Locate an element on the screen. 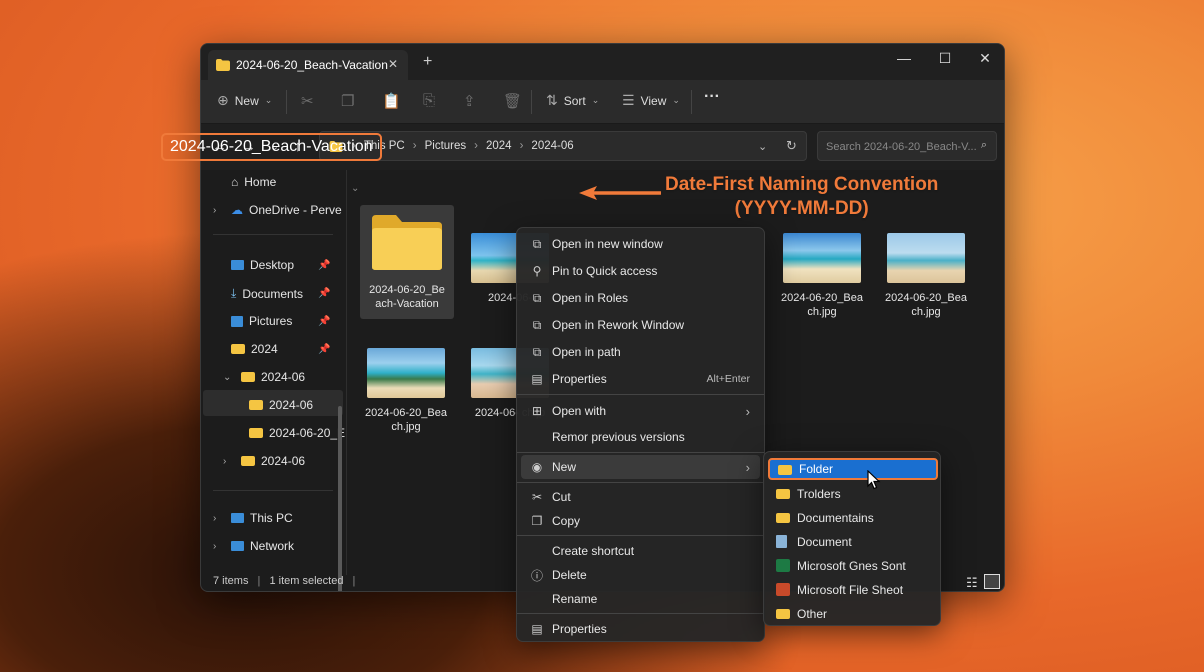 The width and height of the screenshot is (1204, 672). divider is located at coordinates (531, 102).